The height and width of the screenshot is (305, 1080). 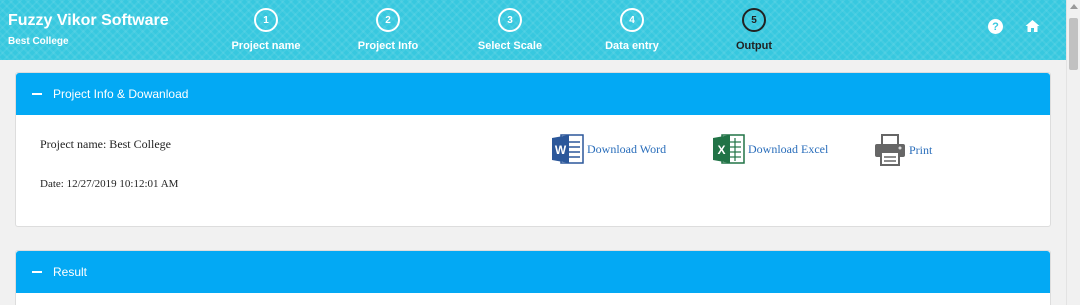 What do you see at coordinates (1073, 152) in the screenshot?
I see `page-scrollbar` at bounding box center [1073, 152].